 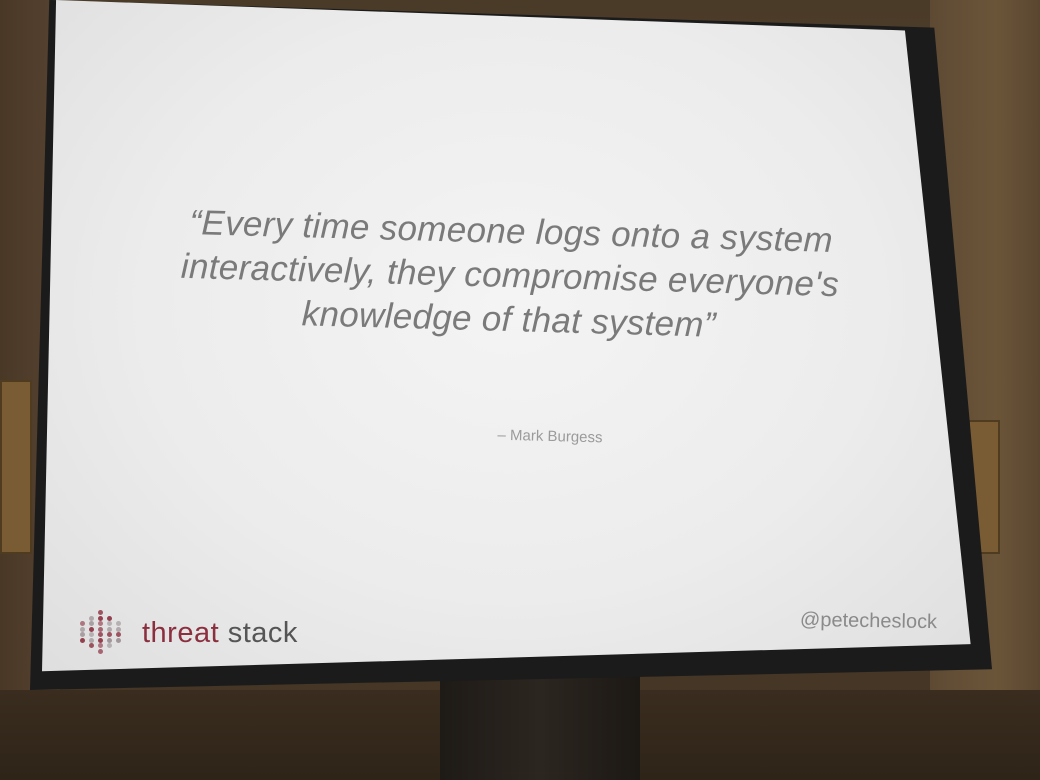 I want to click on threat-stack-logo: threat stack, so click(x=189, y=633).